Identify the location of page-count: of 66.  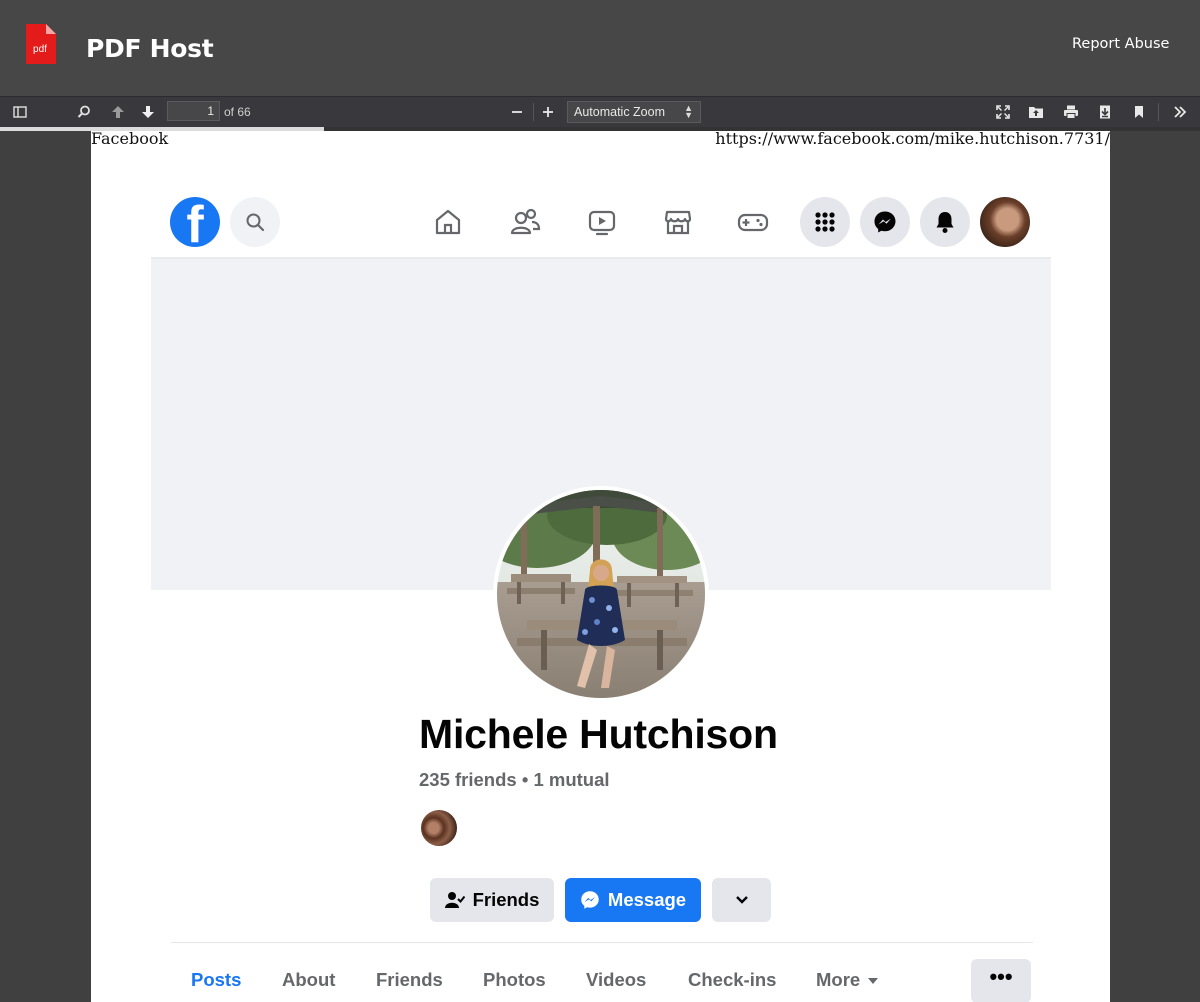
(237, 112).